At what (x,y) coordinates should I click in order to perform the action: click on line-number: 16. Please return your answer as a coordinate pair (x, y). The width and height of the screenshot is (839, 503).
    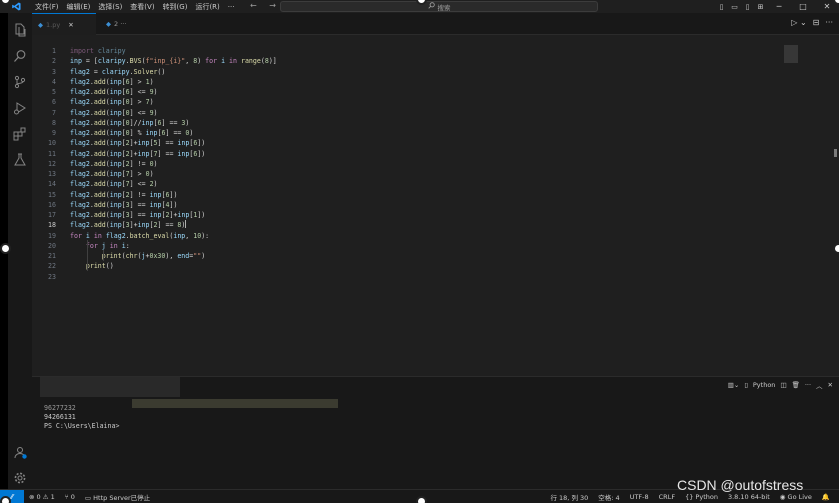
    Looking at the image, I should click on (52, 204).